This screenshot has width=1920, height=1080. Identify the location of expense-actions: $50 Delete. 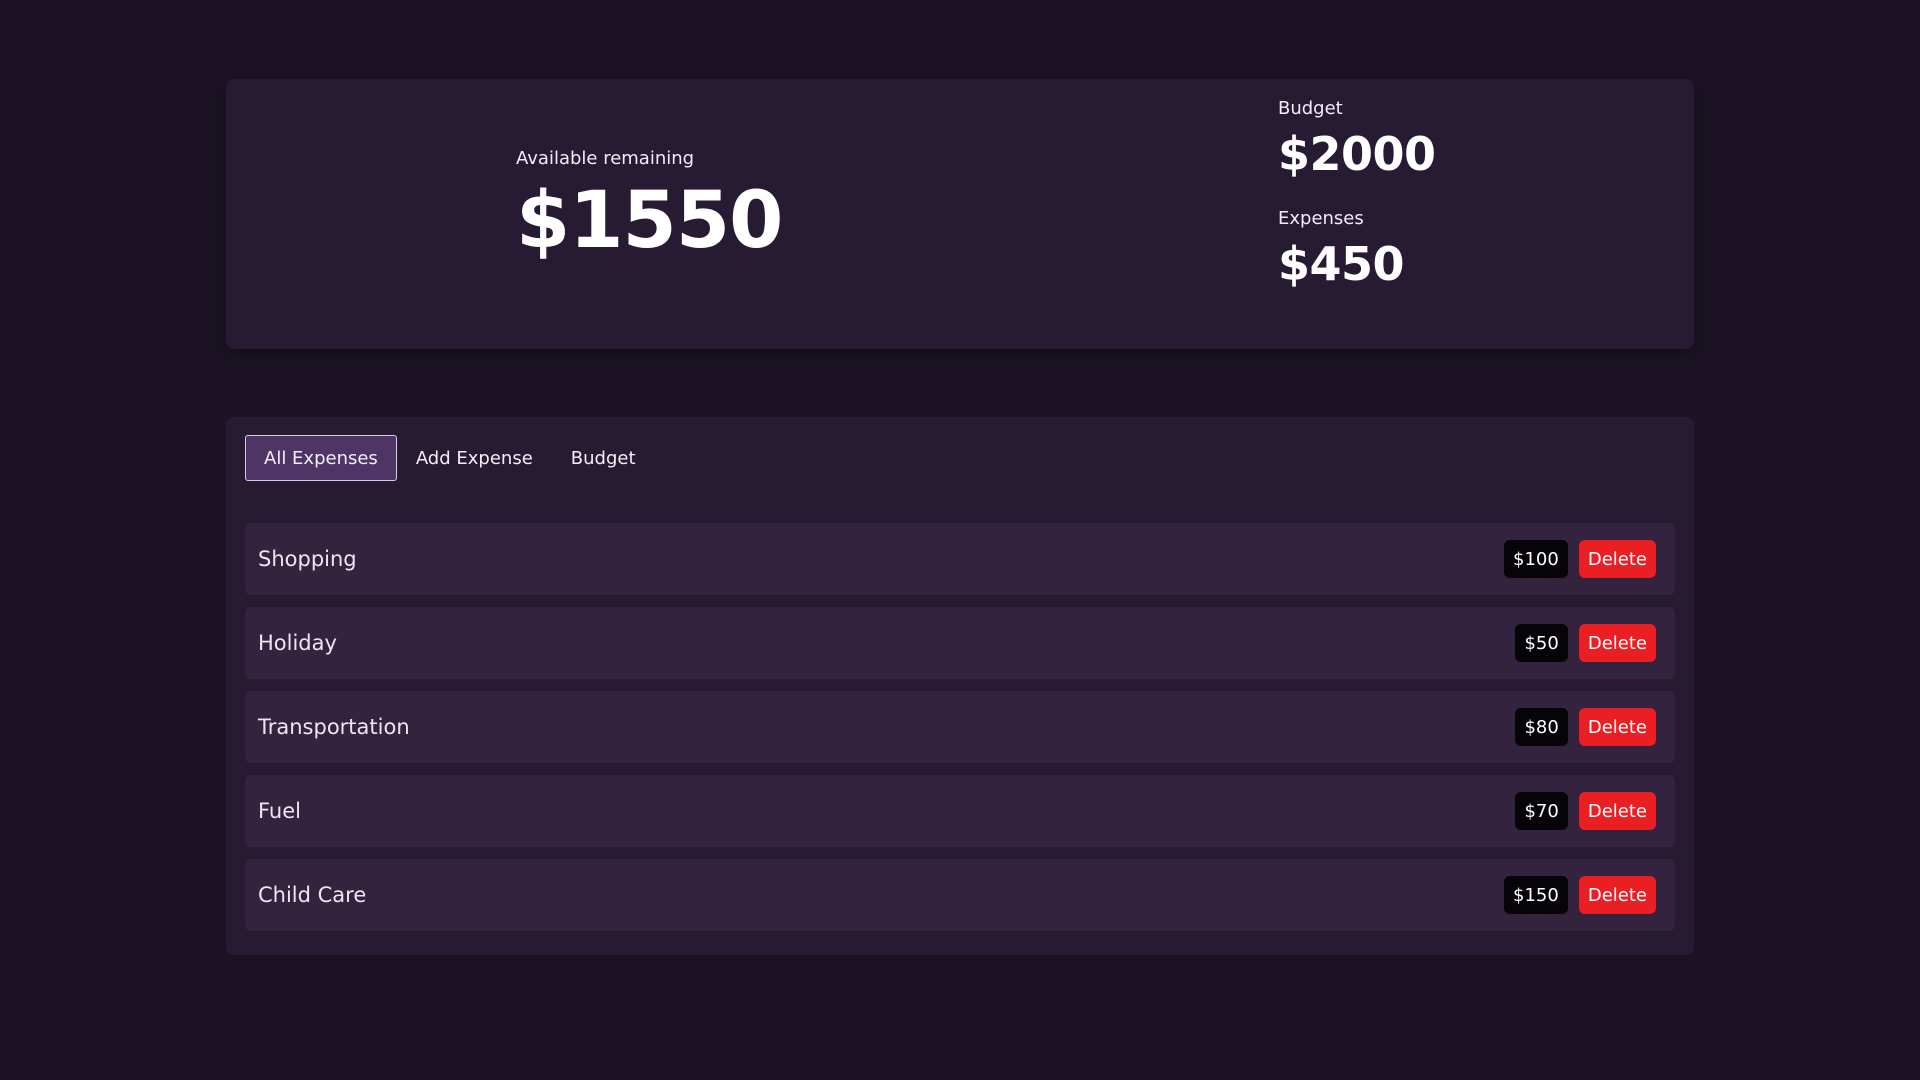
(1585, 643).